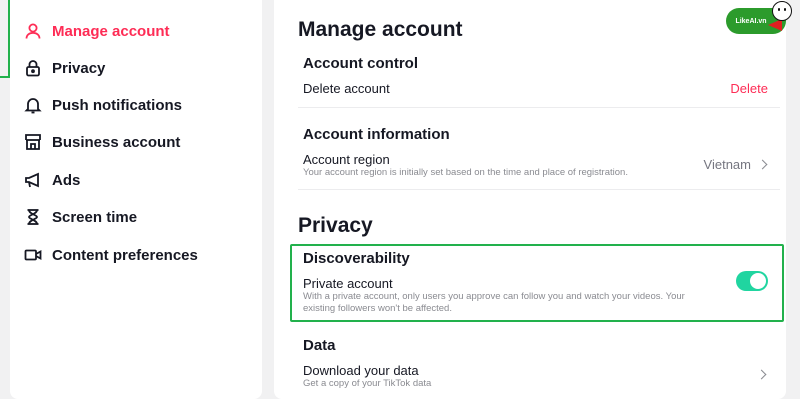 This screenshot has height=399, width=800. I want to click on sidebar-item-screen-time: Screen time, so click(80, 217).